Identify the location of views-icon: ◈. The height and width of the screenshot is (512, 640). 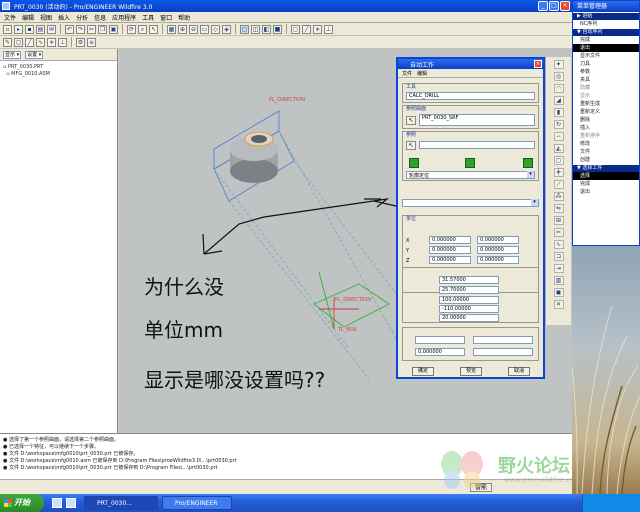
(226, 29).